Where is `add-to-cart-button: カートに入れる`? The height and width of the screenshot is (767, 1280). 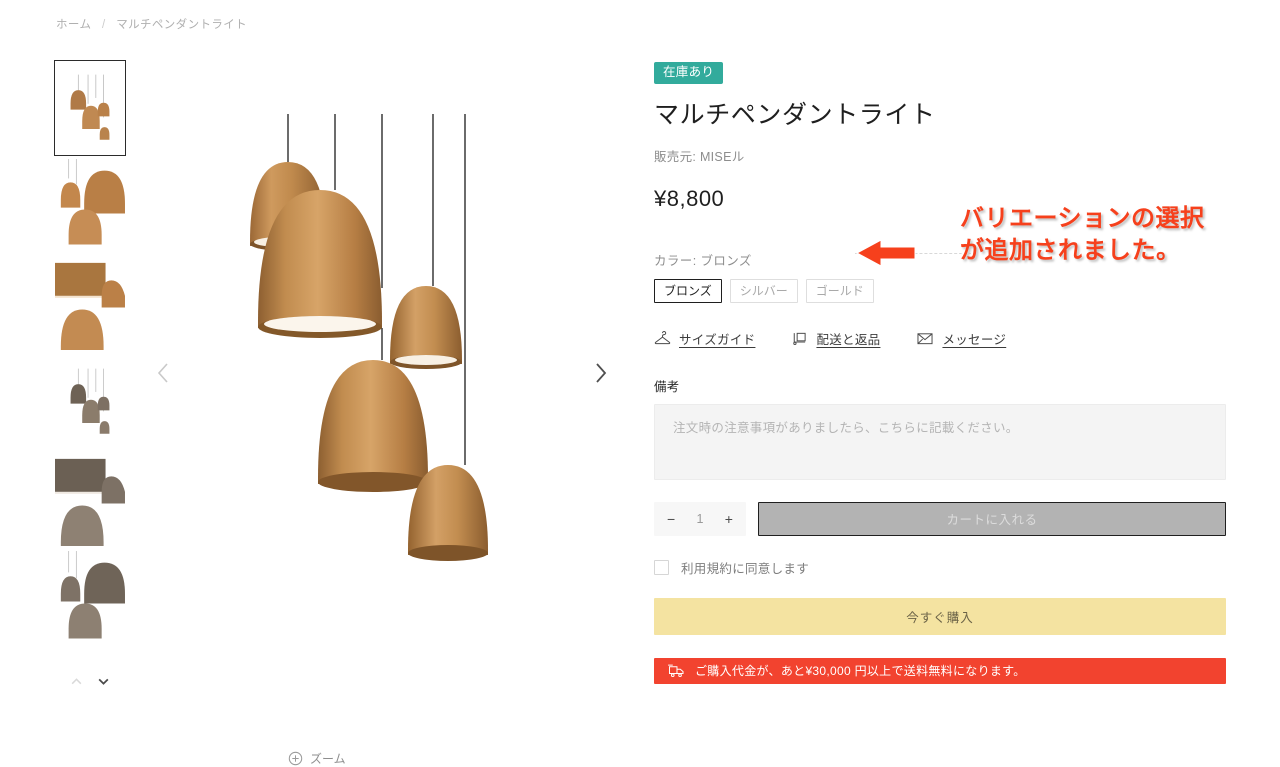
add-to-cart-button: カートに入れる is located at coordinates (992, 518).